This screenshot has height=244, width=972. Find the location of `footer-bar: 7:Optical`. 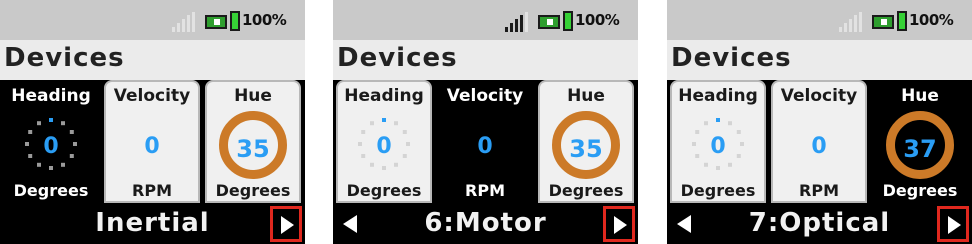

footer-bar: 7:Optical is located at coordinates (819, 223).